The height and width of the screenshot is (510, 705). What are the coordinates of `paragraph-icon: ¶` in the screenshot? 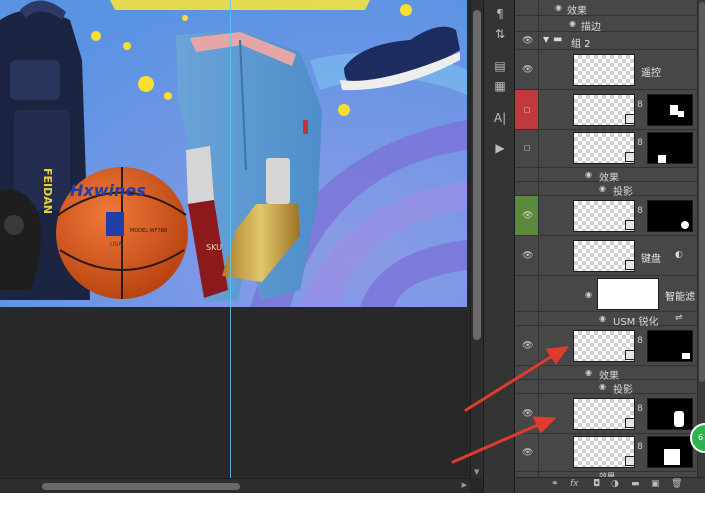 It's located at (500, 14).